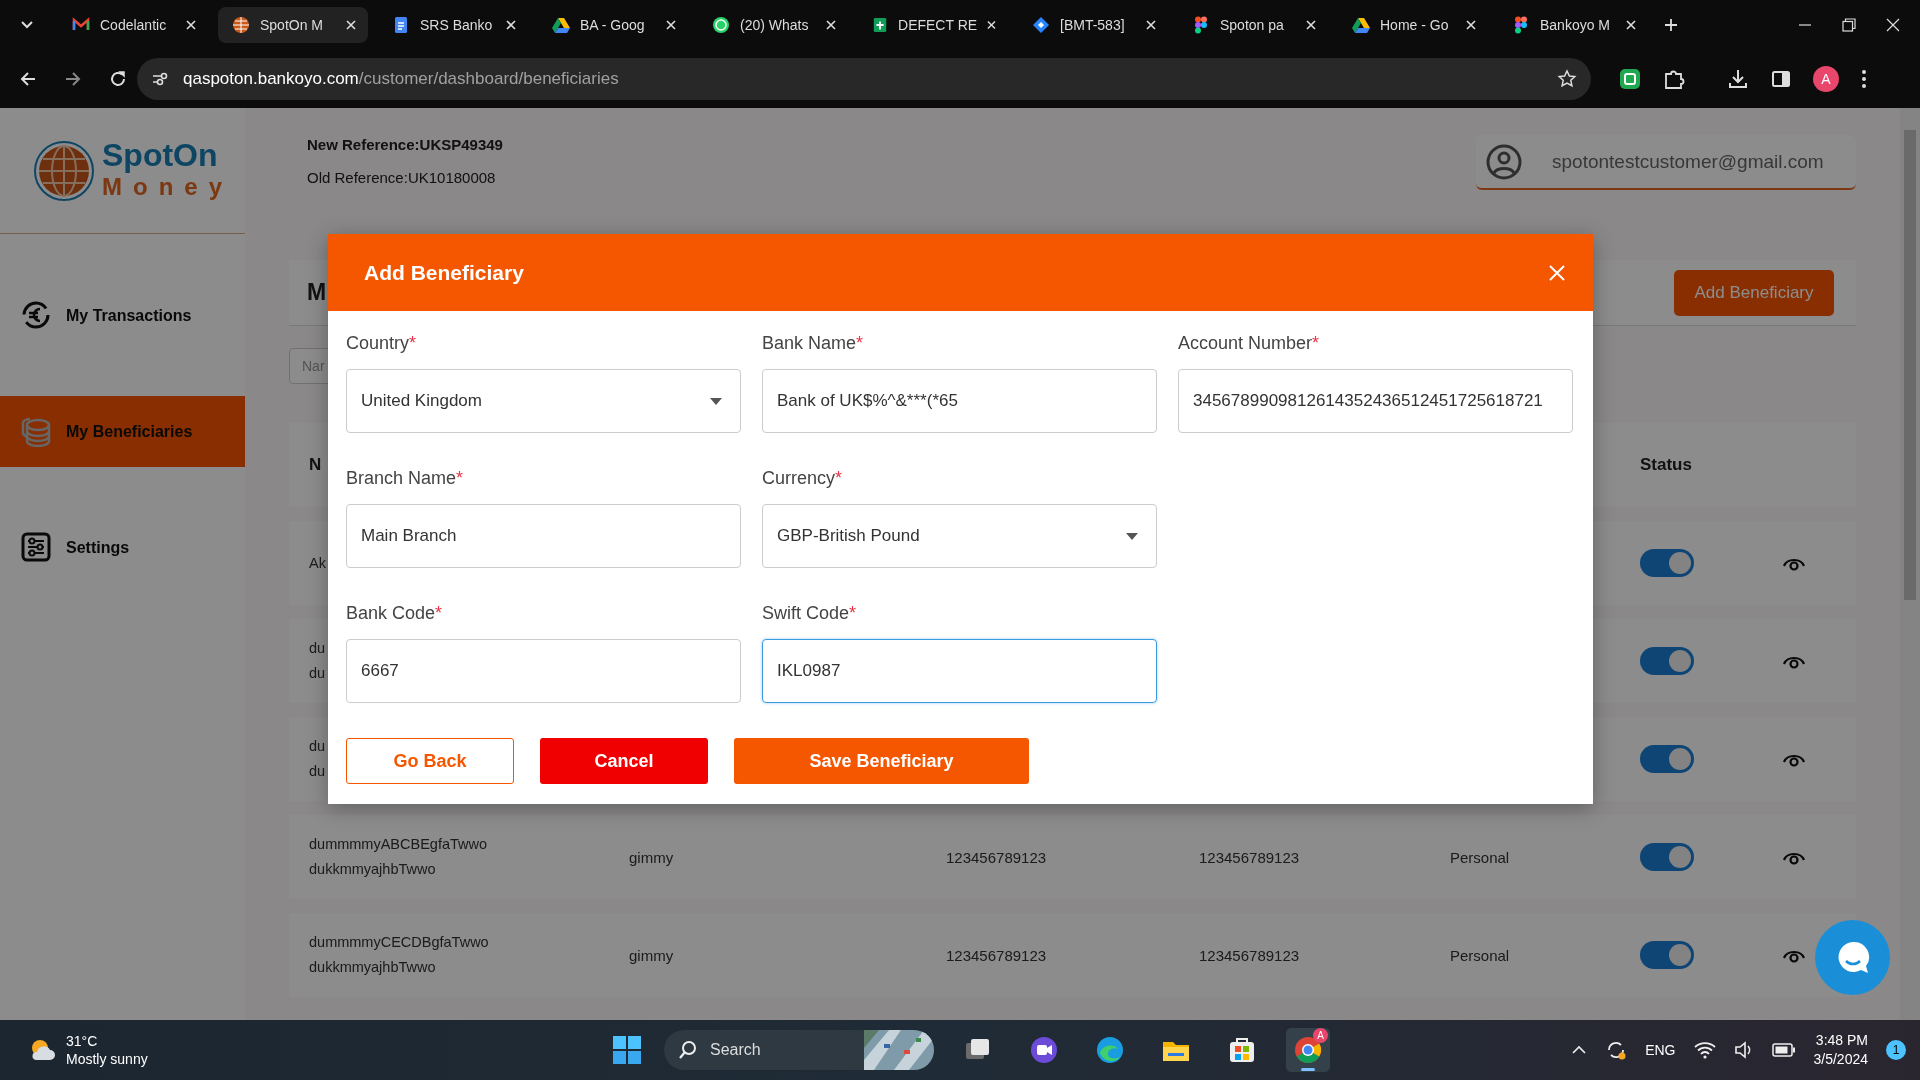 The width and height of the screenshot is (1920, 1080). What do you see at coordinates (864, 79) in the screenshot?
I see `address-bar: qaspoton.bankoyo.com/customer/dashboard/beneficiaries` at bounding box center [864, 79].